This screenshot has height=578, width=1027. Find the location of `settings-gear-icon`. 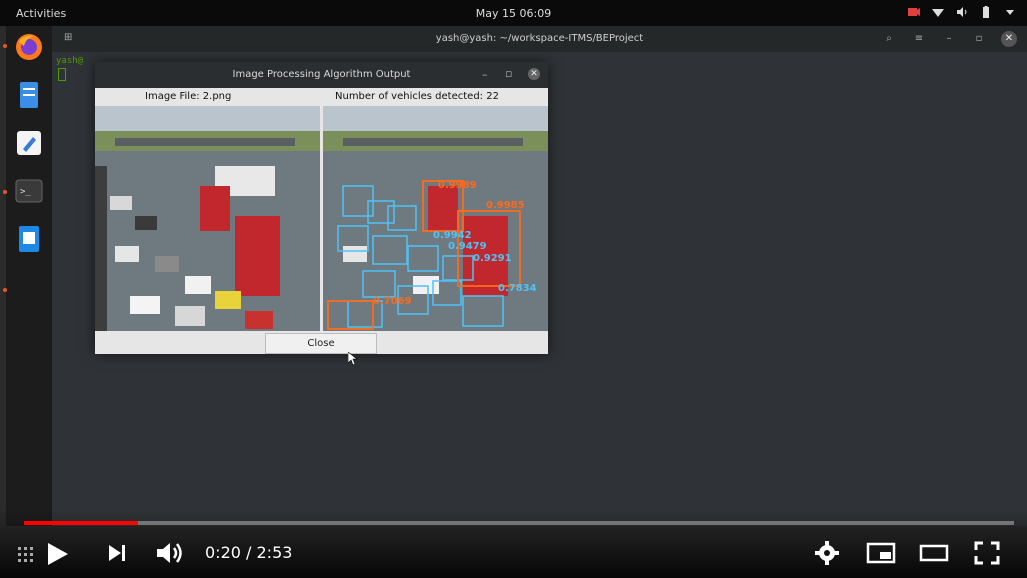

settings-gear-icon is located at coordinates (827, 553).